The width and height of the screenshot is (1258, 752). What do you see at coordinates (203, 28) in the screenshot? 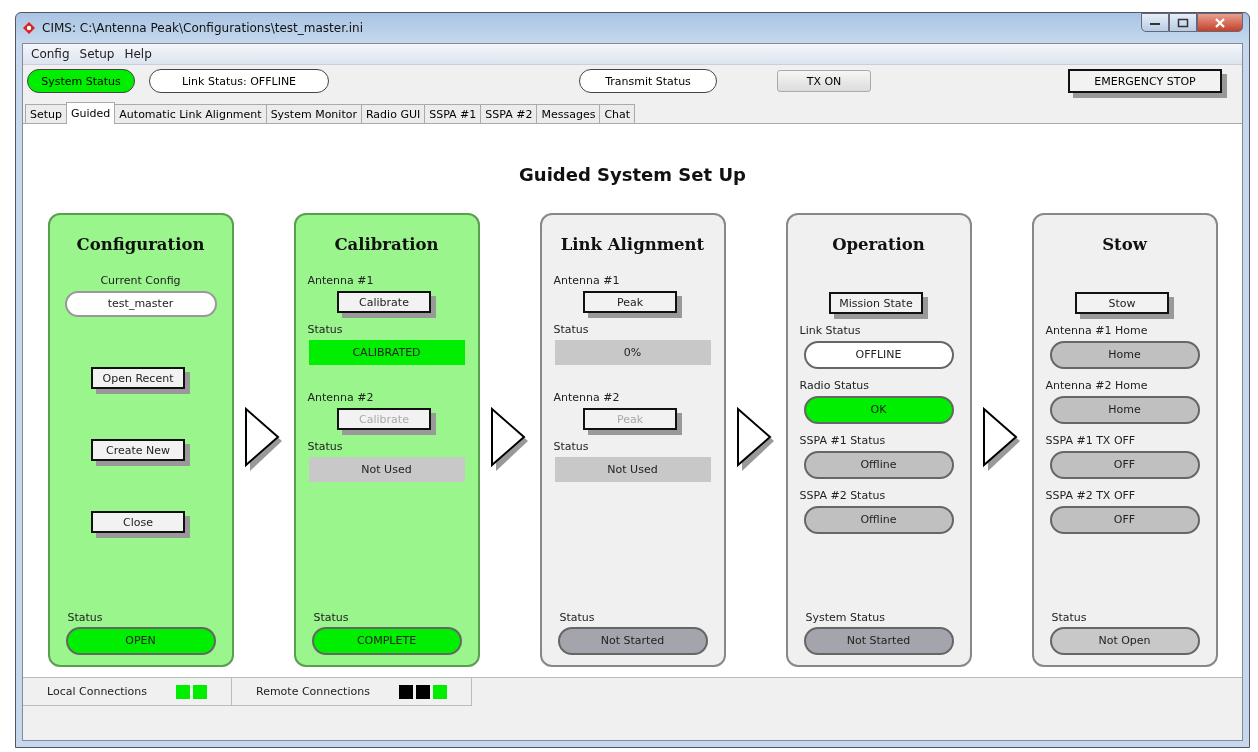
I see `window-title: CIMS: C:\Antenna Peak\Configurations\test_master.ini` at bounding box center [203, 28].